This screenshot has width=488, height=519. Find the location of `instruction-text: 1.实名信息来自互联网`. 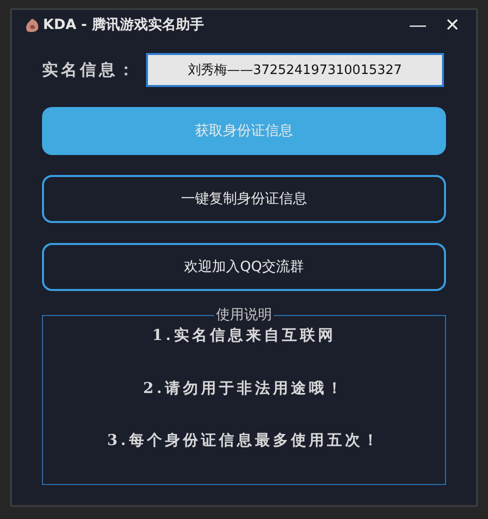

instruction-text: 1.实名信息来自互联网 is located at coordinates (244, 336).